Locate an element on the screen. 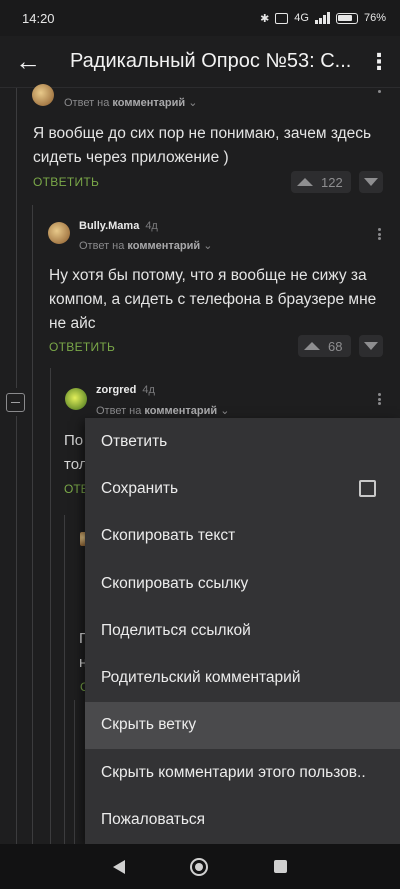 Image resolution: width=400 pixels, height=889 pixels. author-name: zorgred is located at coordinates (116, 390).